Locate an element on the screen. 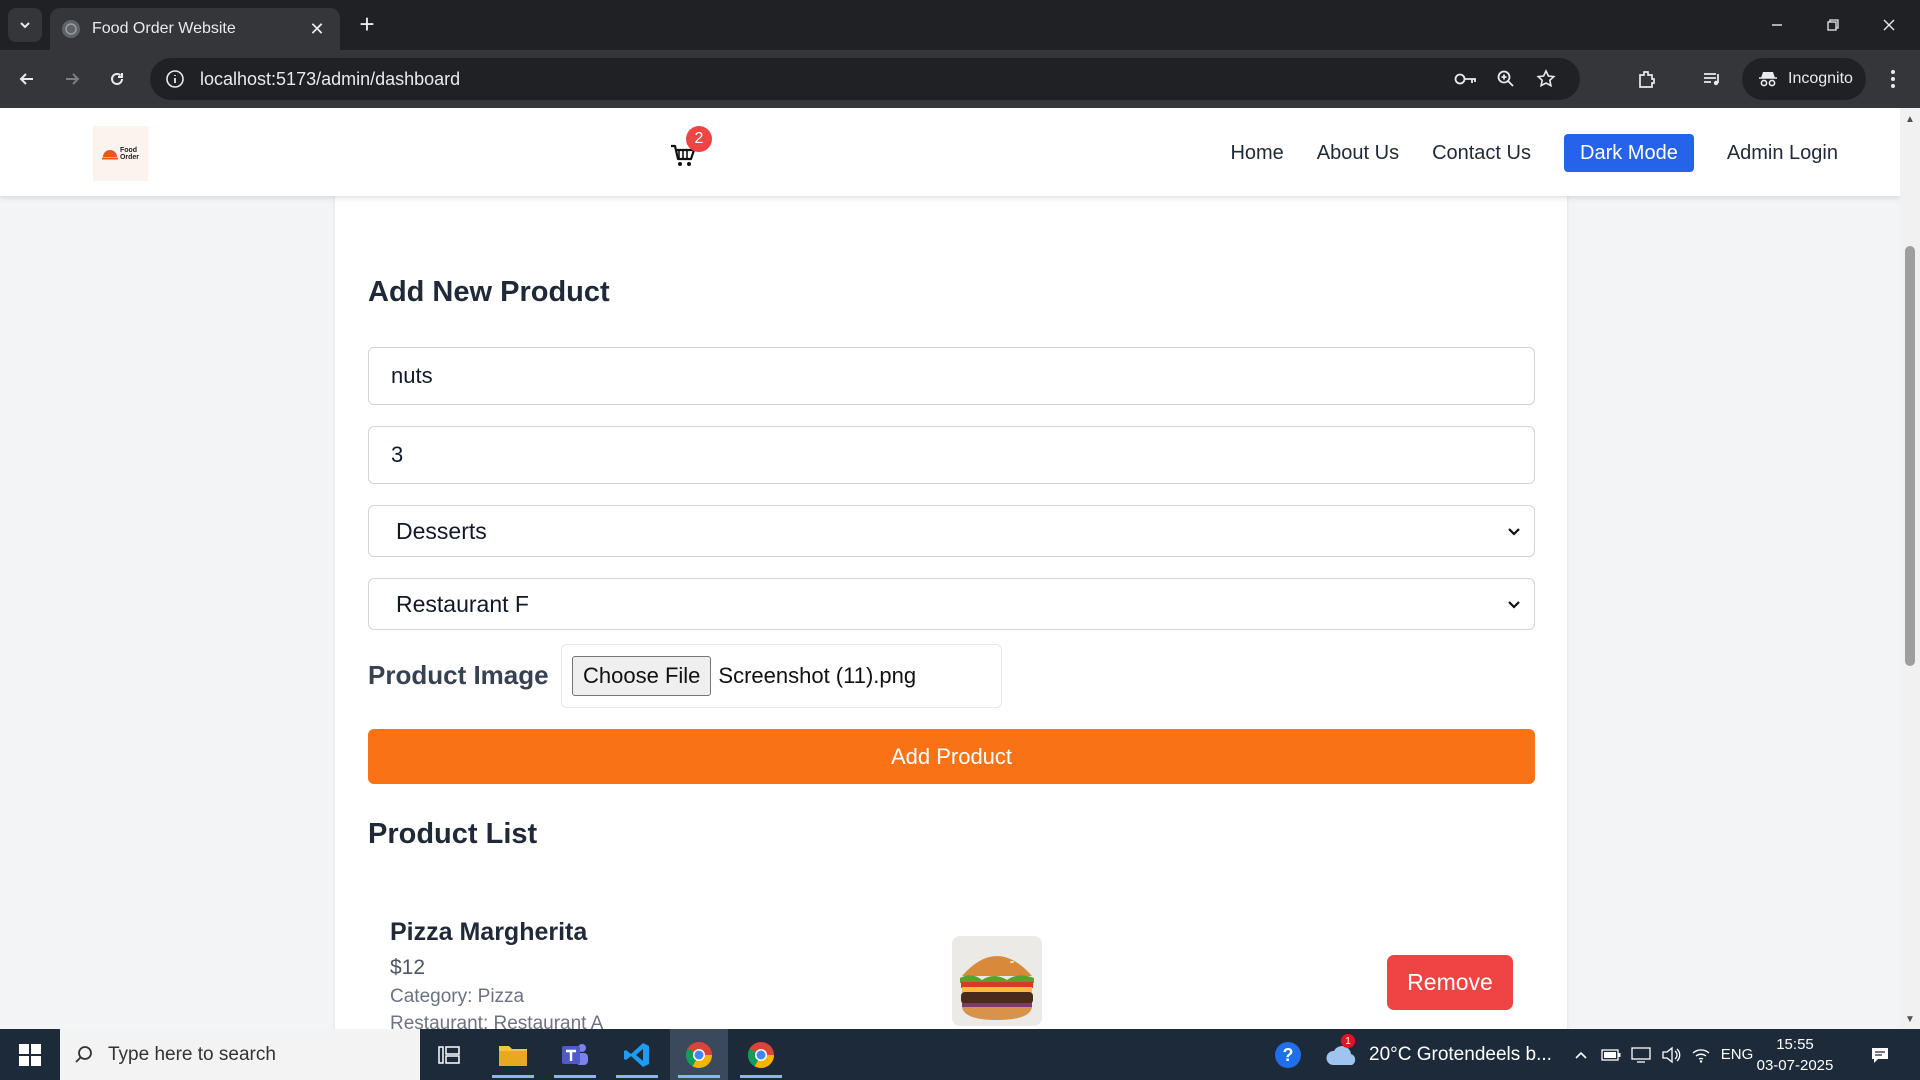 Image resolution: width=1920 pixels, height=1080 pixels. task-view-button is located at coordinates (449, 1054).